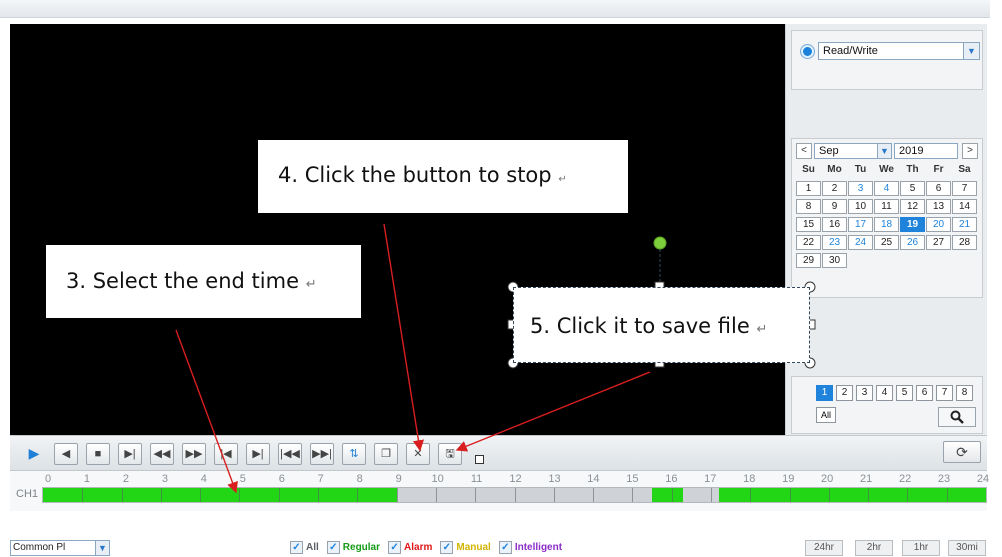  What do you see at coordinates (554, 479) in the screenshot?
I see `tick-label: 13` at bounding box center [554, 479].